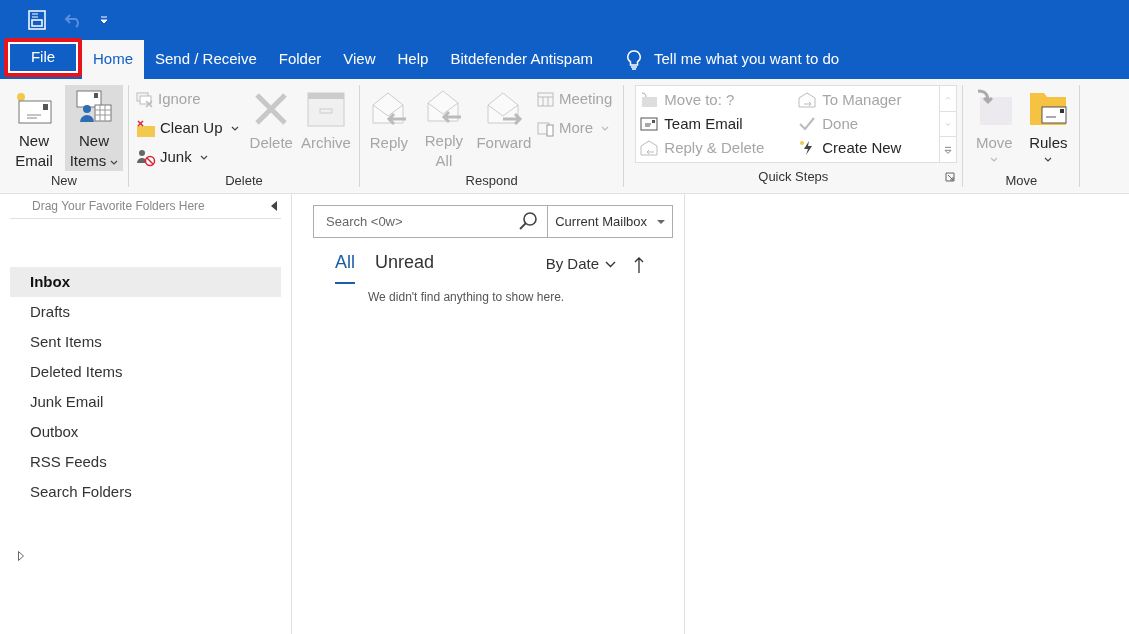 The width and height of the screenshot is (1129, 634). What do you see at coordinates (649, 100) in the screenshot?
I see `folder-arrow-icon` at bounding box center [649, 100].